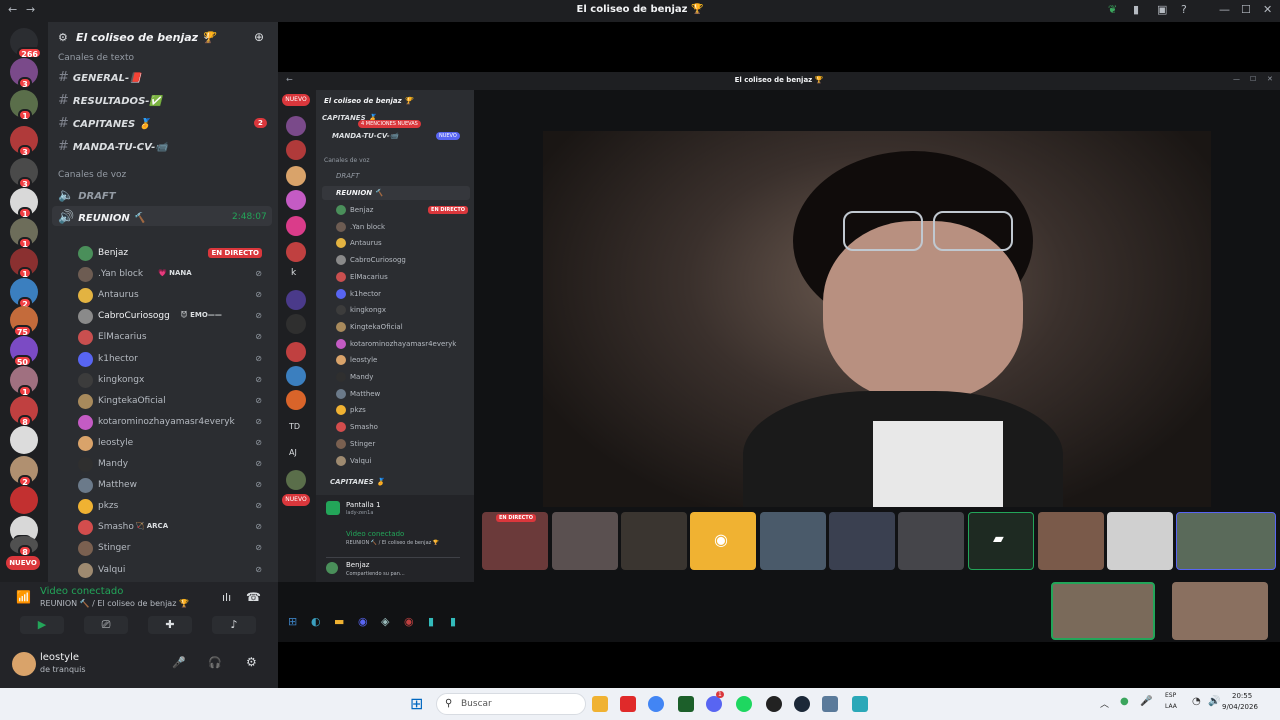 This screenshot has width=1280, height=720. What do you see at coordinates (404, 445) in the screenshot?
I see `voice-member-small: Stinger` at bounding box center [404, 445].